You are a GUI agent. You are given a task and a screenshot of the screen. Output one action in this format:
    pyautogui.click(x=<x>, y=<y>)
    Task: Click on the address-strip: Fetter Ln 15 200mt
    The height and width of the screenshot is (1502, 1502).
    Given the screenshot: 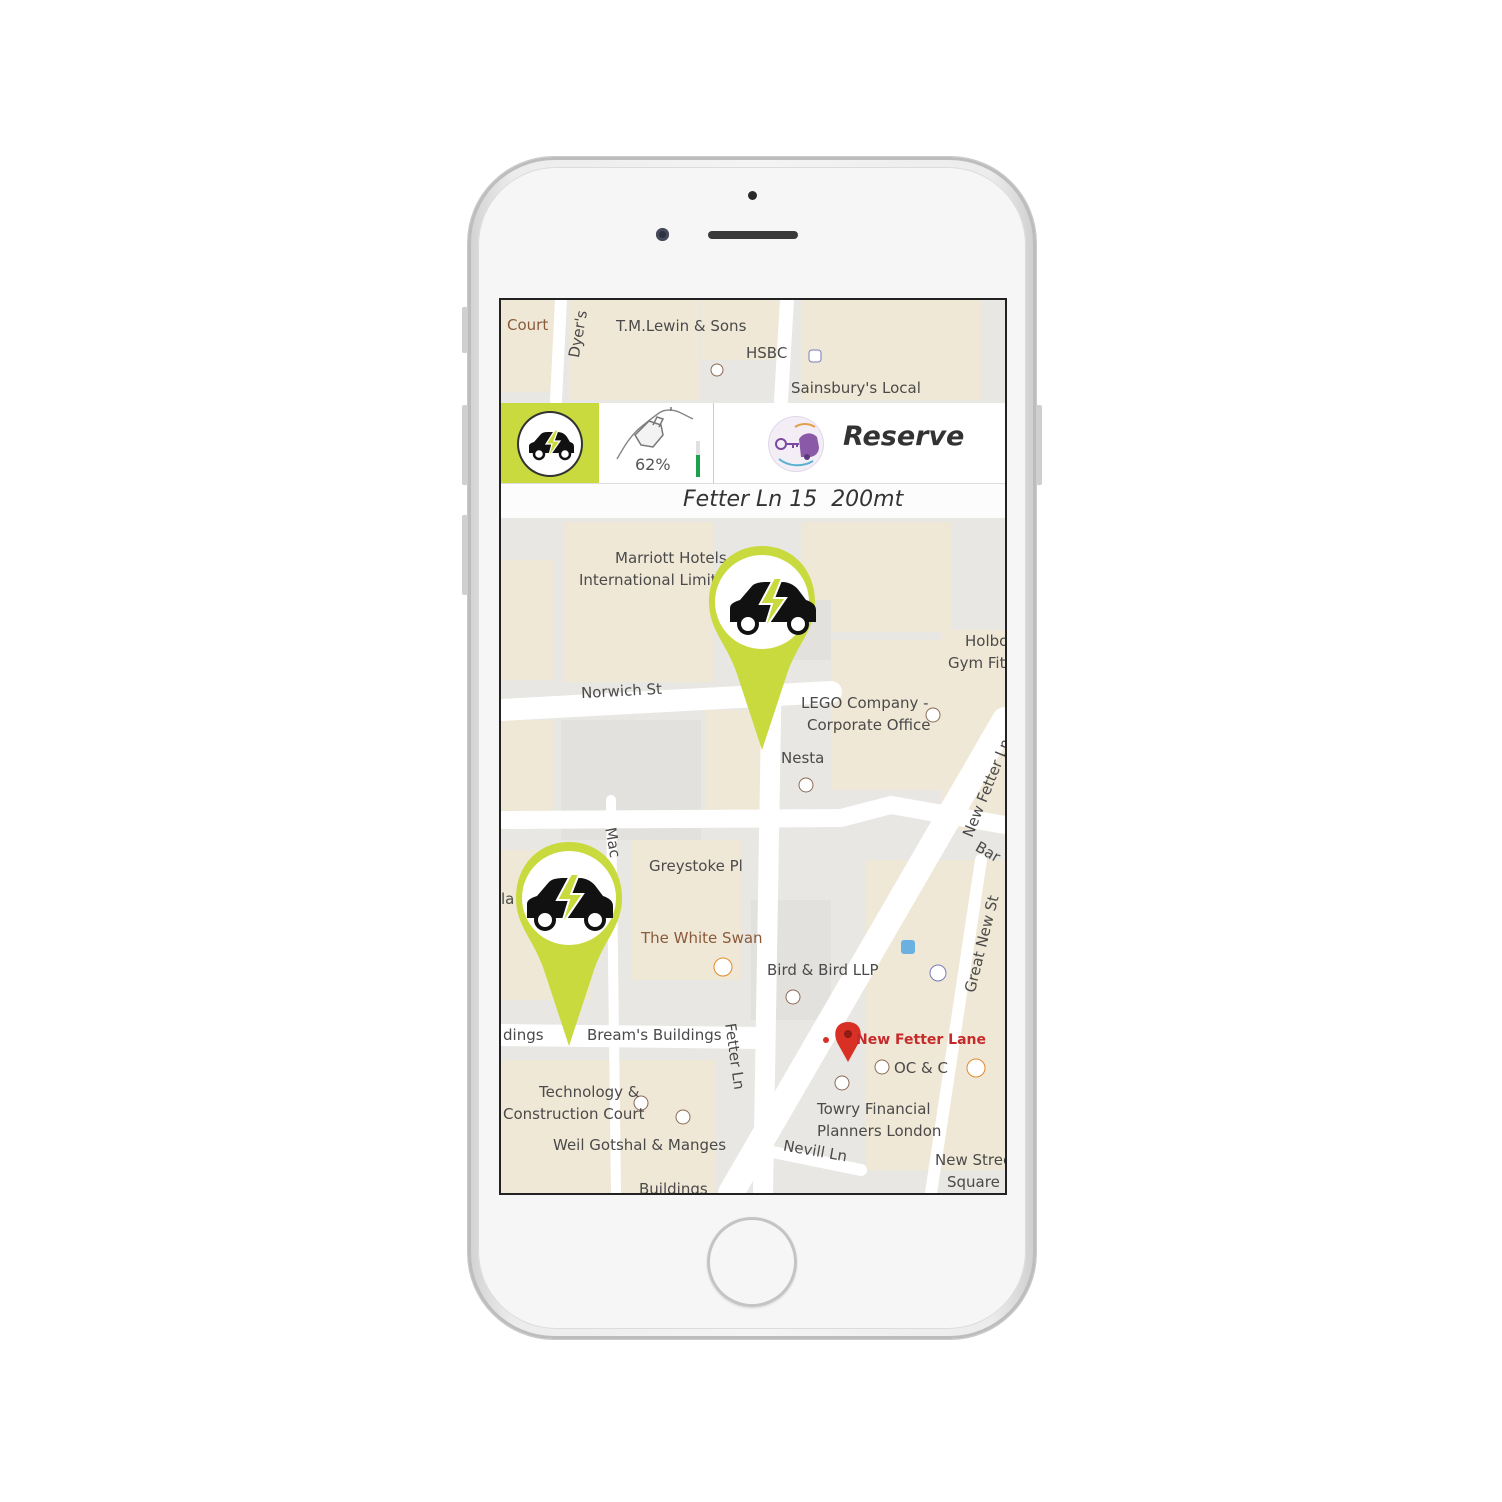 What is the action you would take?
    pyautogui.click(x=753, y=501)
    